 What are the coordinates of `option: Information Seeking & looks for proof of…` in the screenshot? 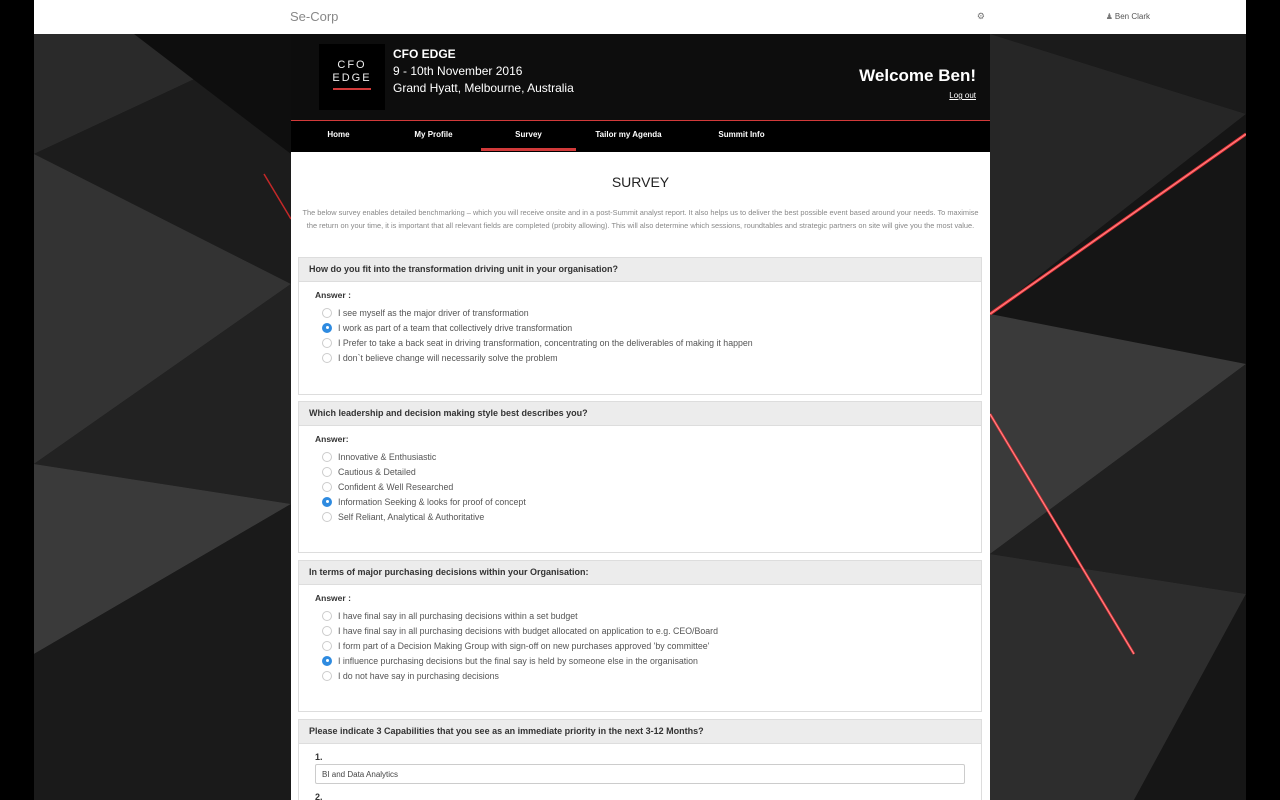 It's located at (424, 502).